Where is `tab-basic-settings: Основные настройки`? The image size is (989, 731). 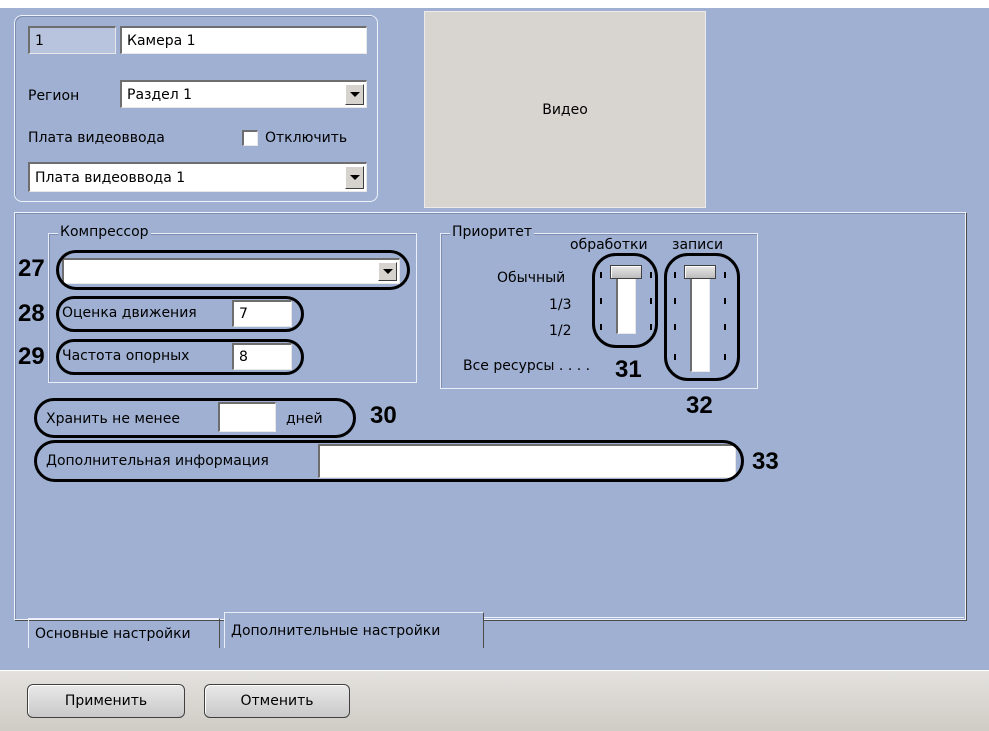 tab-basic-settings: Основные настройки is located at coordinates (124, 633).